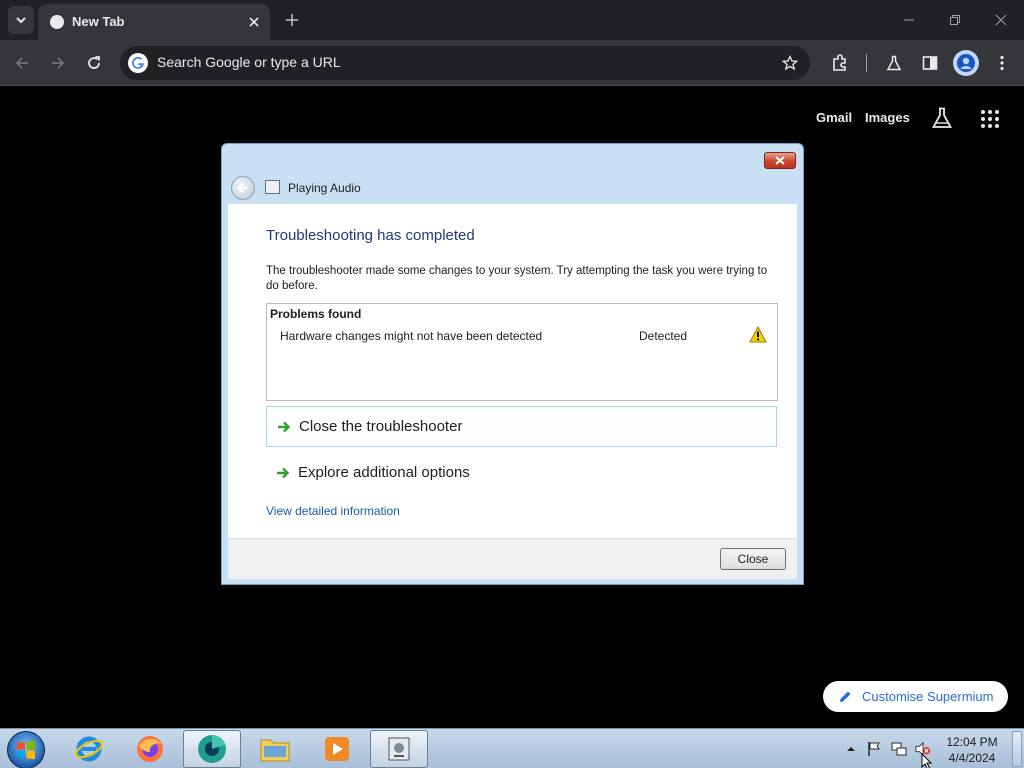 This screenshot has width=1024, height=768. I want to click on back-button, so click(22, 63).